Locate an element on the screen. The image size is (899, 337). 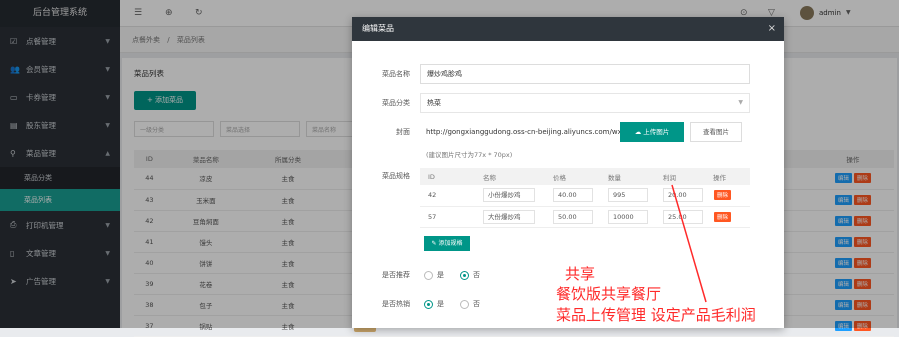
watermark-line3: 菜品上传管理 设定产品毛利润 is located at coordinates (656, 315).